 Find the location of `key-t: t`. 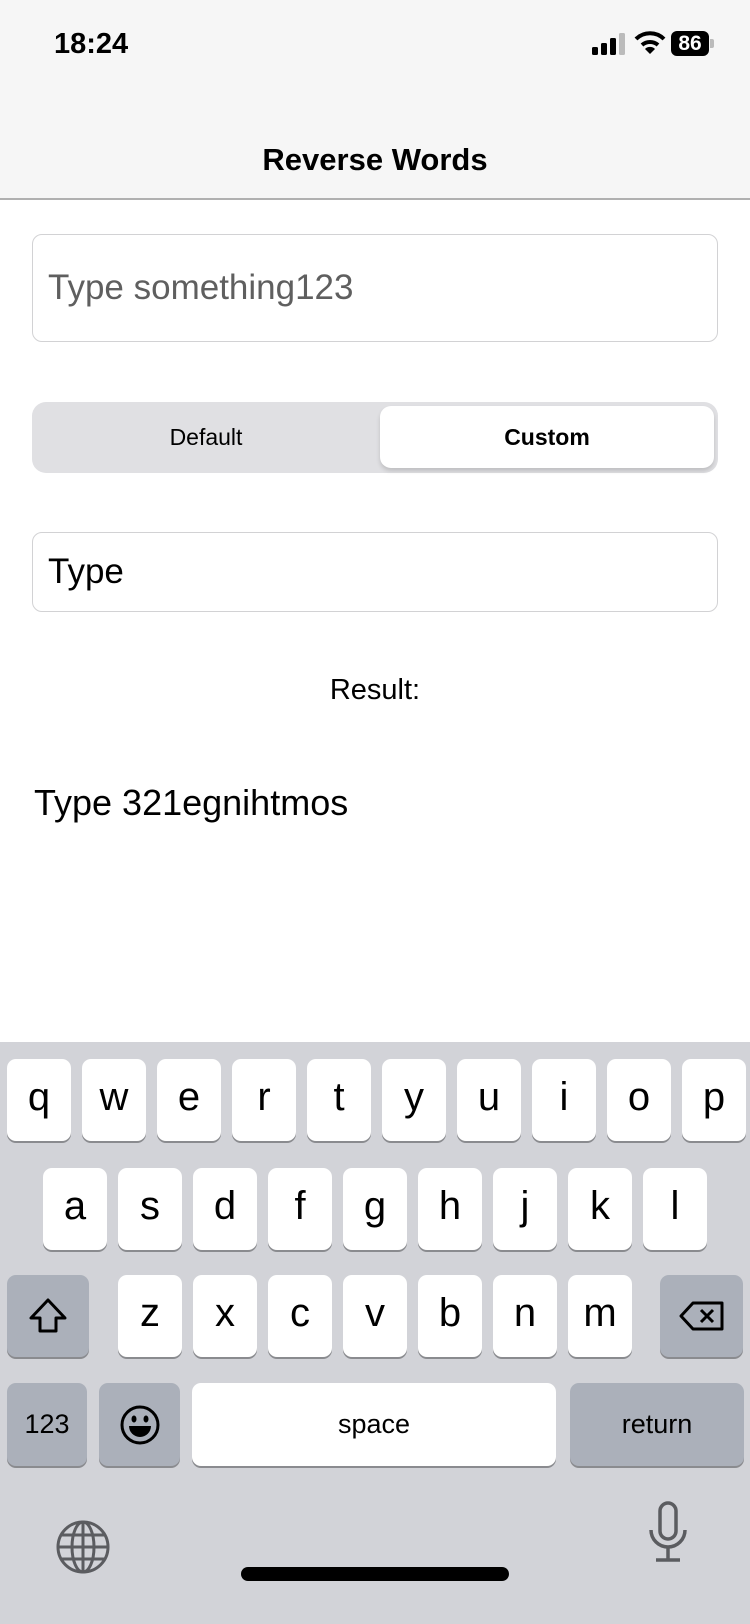

key-t: t is located at coordinates (339, 1100).